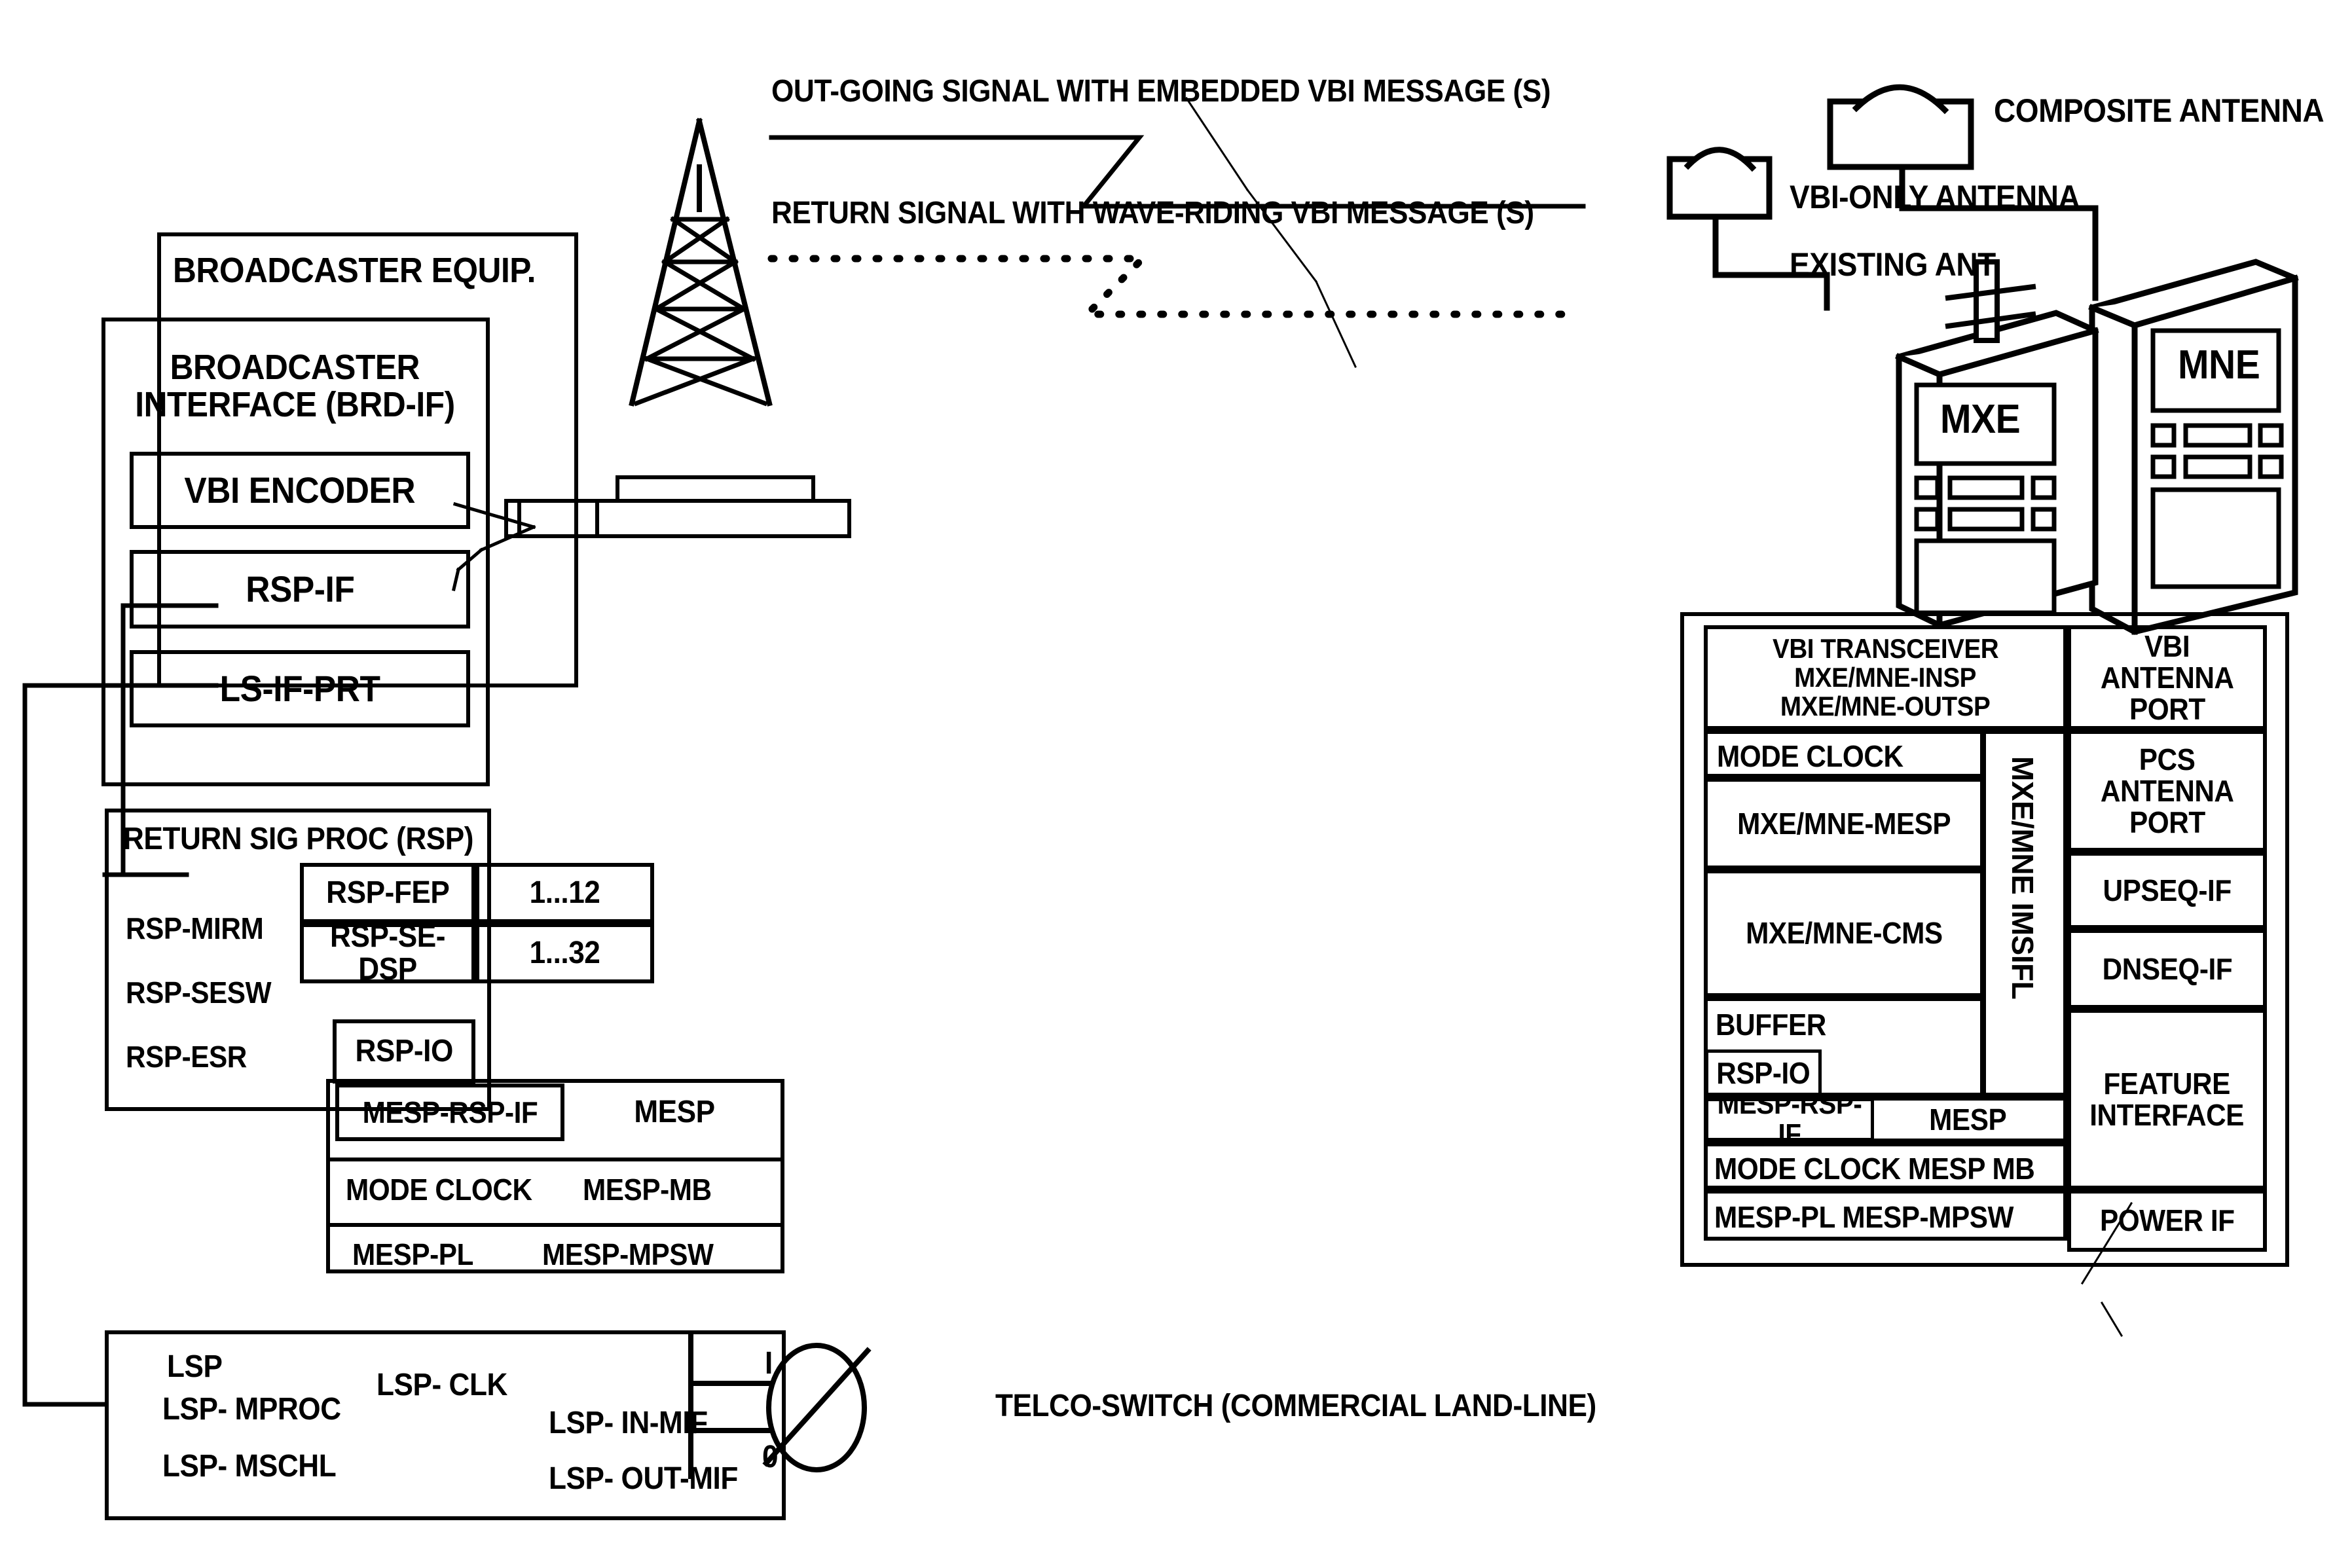 Image resolution: width=2335 pixels, height=1568 pixels. Describe the element at coordinates (2159, 110) in the screenshot. I see `composite-antenna-label: COMPOSITE ANTENNA` at that location.